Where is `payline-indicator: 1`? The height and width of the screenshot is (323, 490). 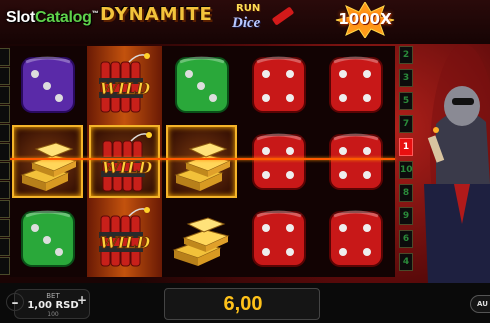 payline-indicator: 1 is located at coordinates (406, 147).